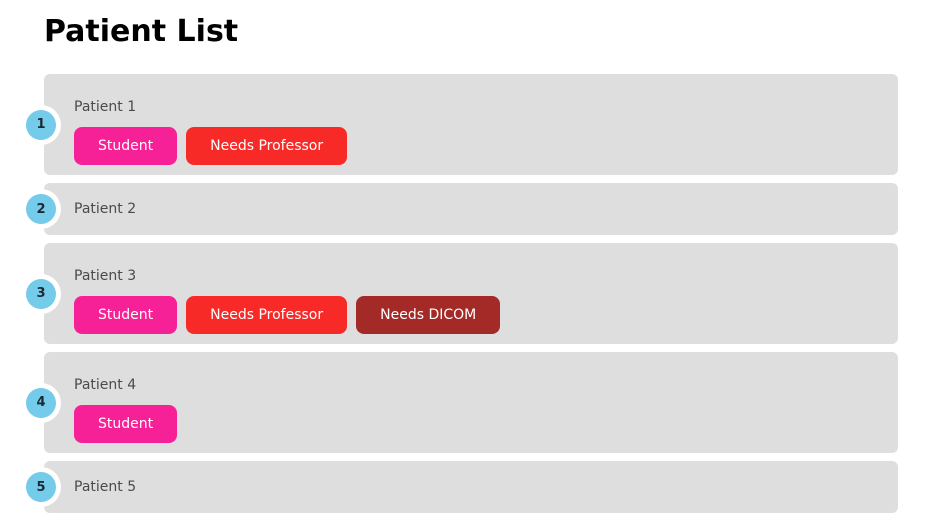  What do you see at coordinates (141, 31) in the screenshot?
I see `page-title: Patient List` at bounding box center [141, 31].